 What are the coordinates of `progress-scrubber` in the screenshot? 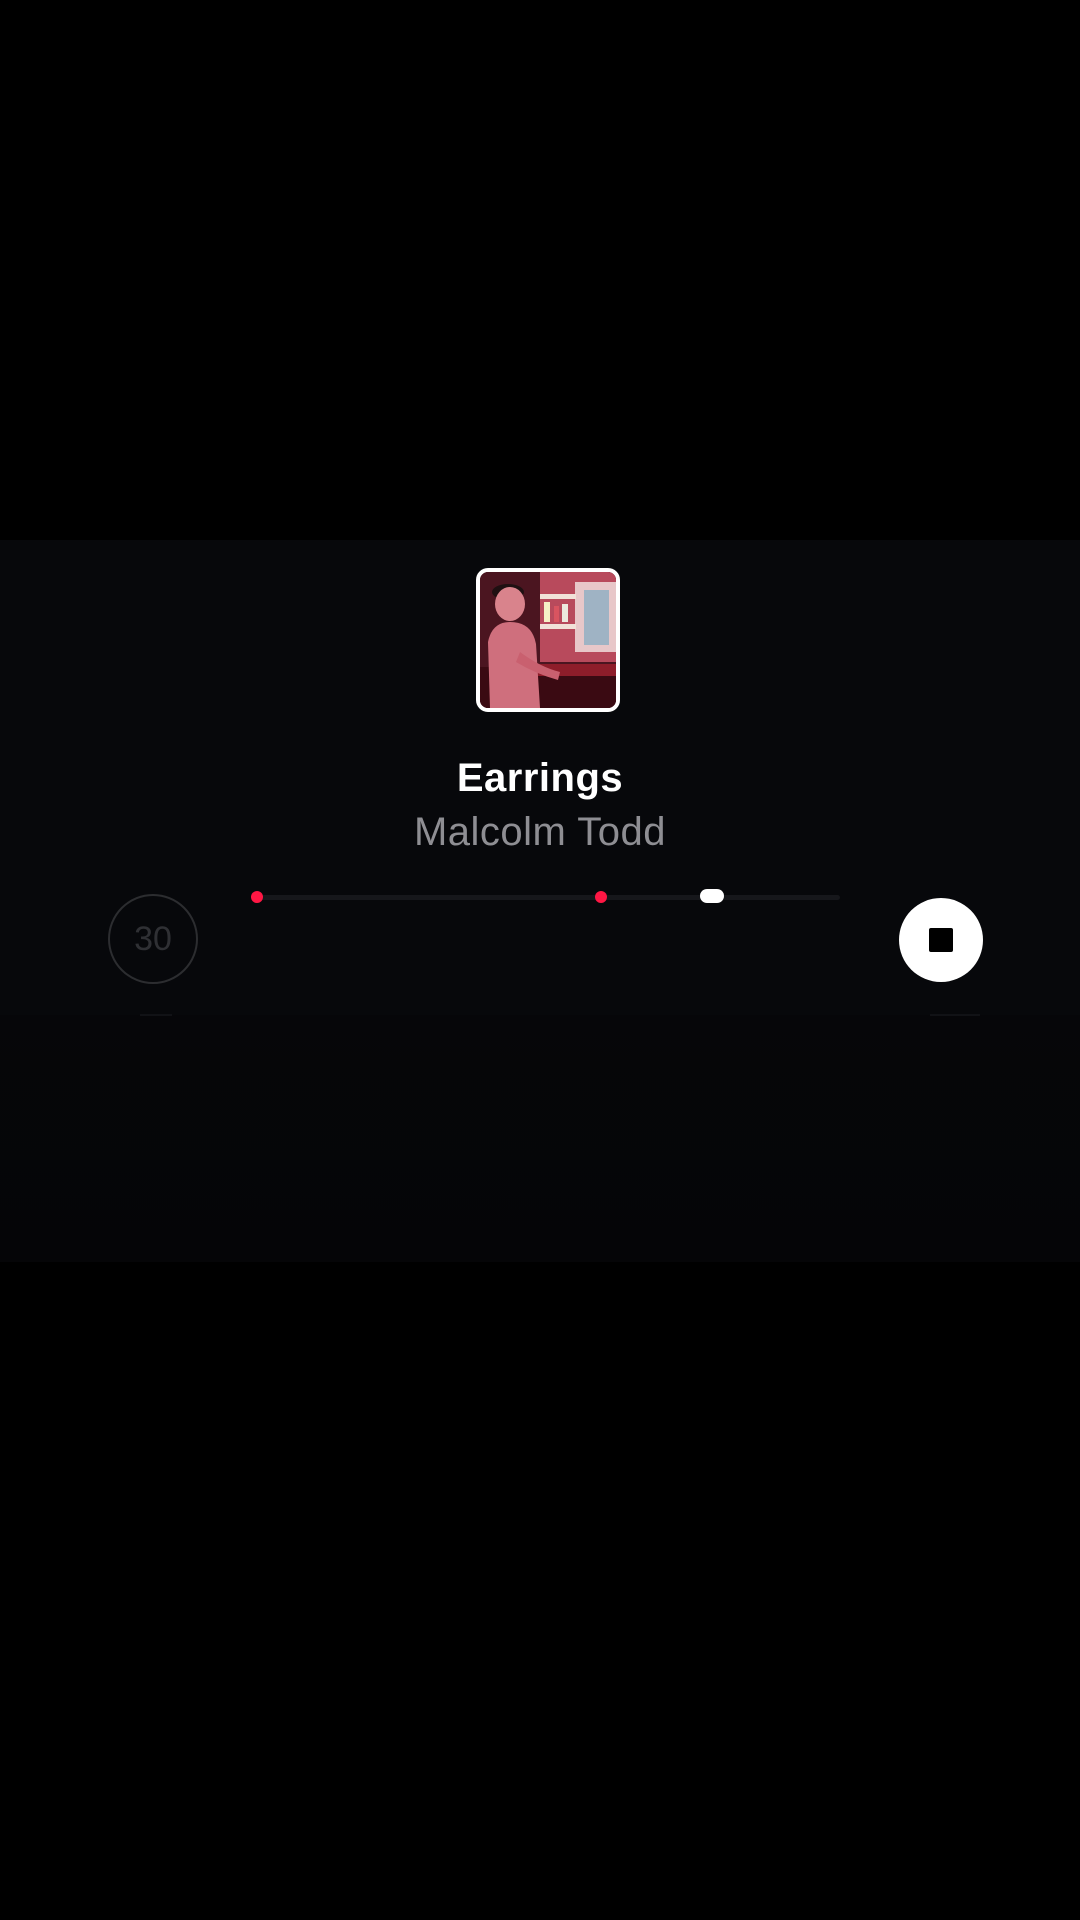 It's located at (545, 897).